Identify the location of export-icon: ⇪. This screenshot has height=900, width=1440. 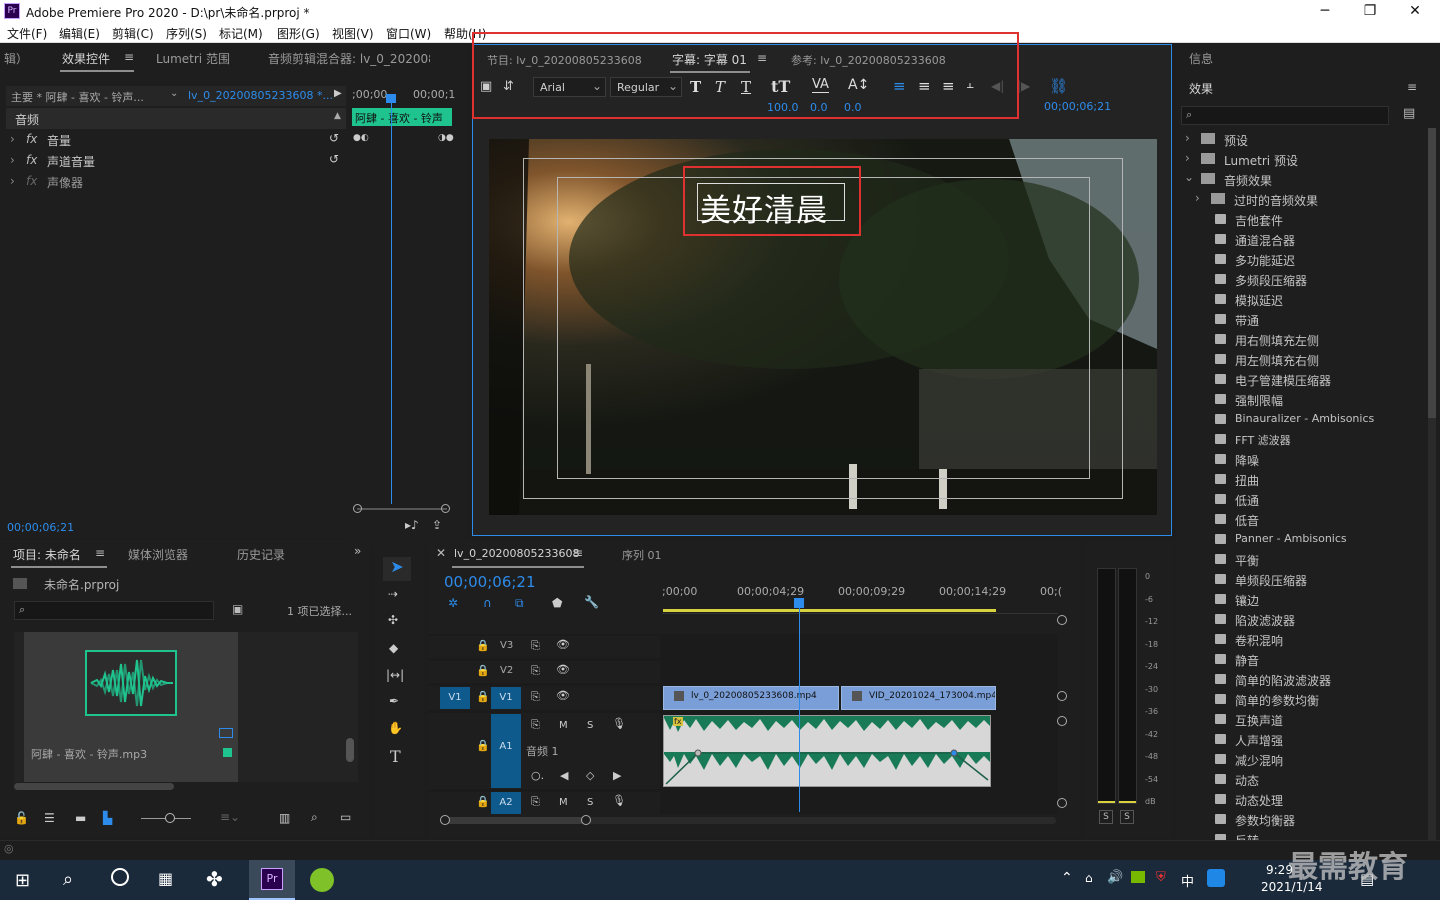
(437, 525).